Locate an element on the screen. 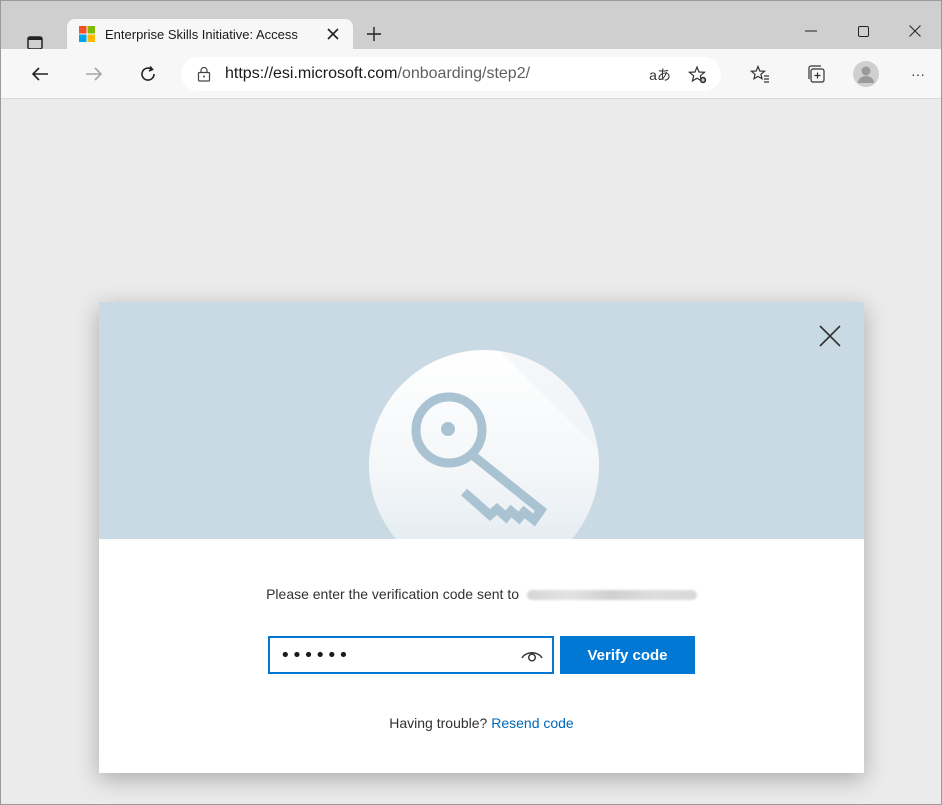 This screenshot has width=942, height=805. minimize-icon is located at coordinates (811, 31).